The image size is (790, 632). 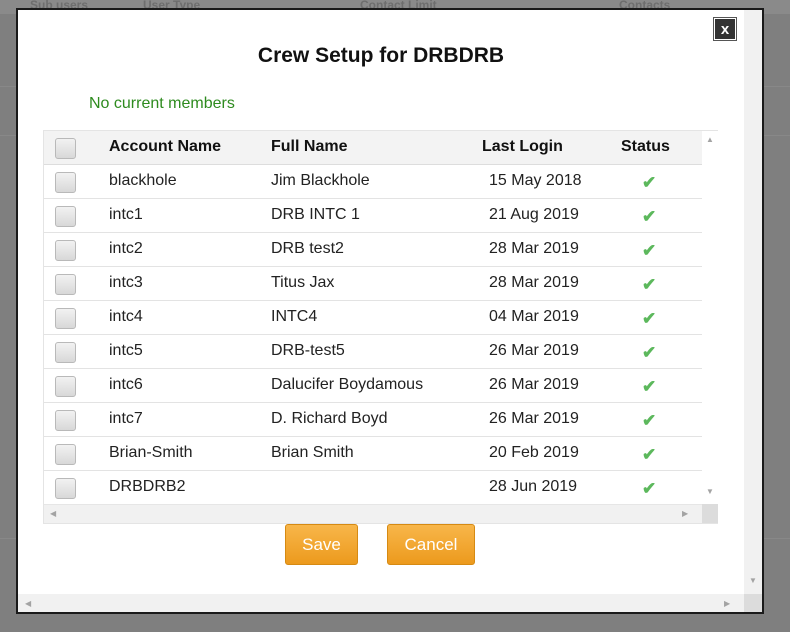 I want to click on table-row: intc2 DRB test2 28 Mar 2019 ✔, so click(x=373, y=250).